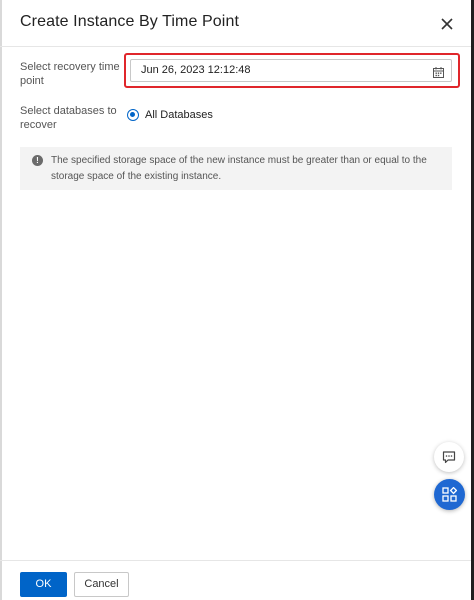 The width and height of the screenshot is (474, 600). I want to click on databases-label: Select databases to recover, so click(68, 118).